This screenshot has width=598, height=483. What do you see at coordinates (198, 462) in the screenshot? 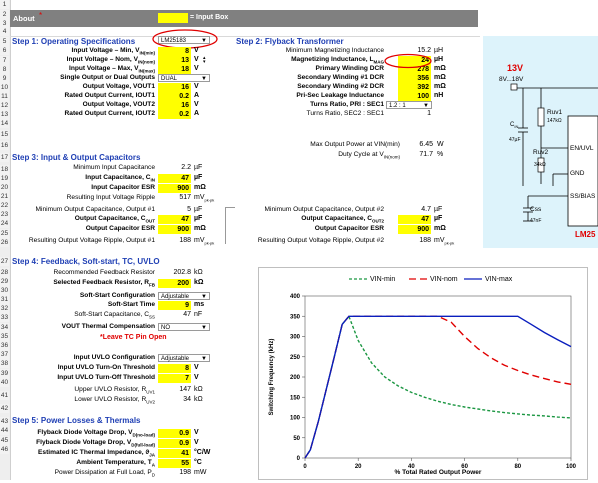
I see `ambient-temp-unit: °C` at bounding box center [198, 462].